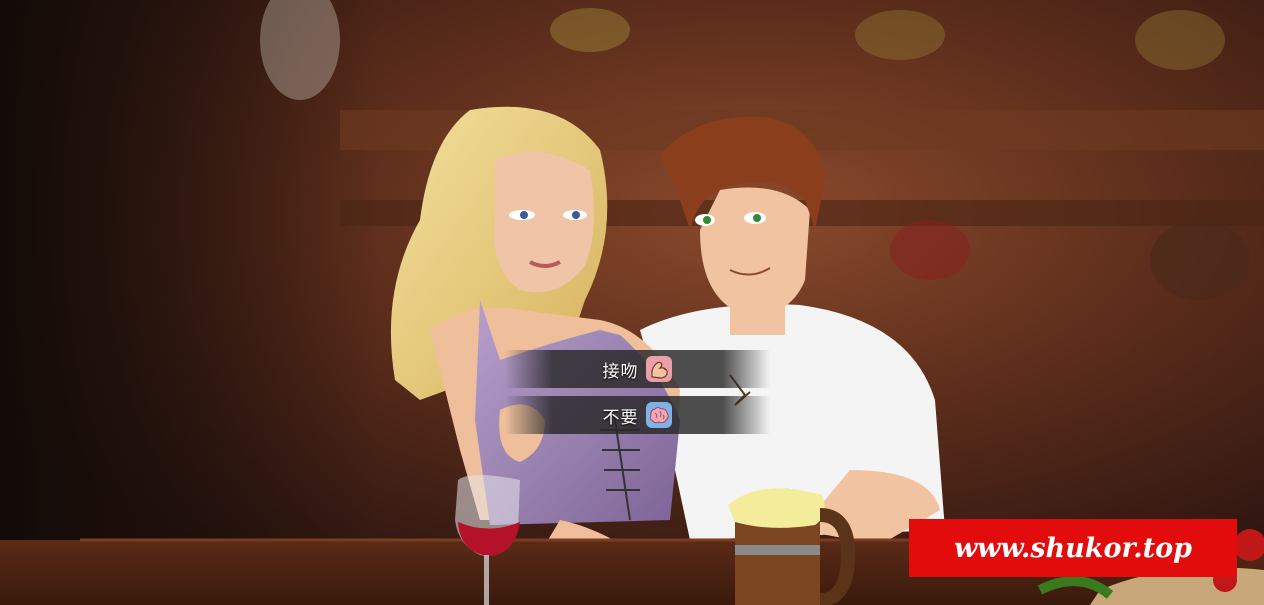  What do you see at coordinates (620, 371) in the screenshot?
I see `choice-kiss-label: 接吻` at bounding box center [620, 371].